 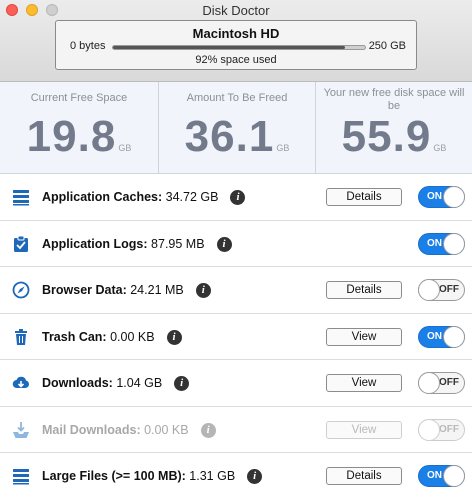 I want to click on disk-max-label: 250 GB, so click(x=387, y=46).